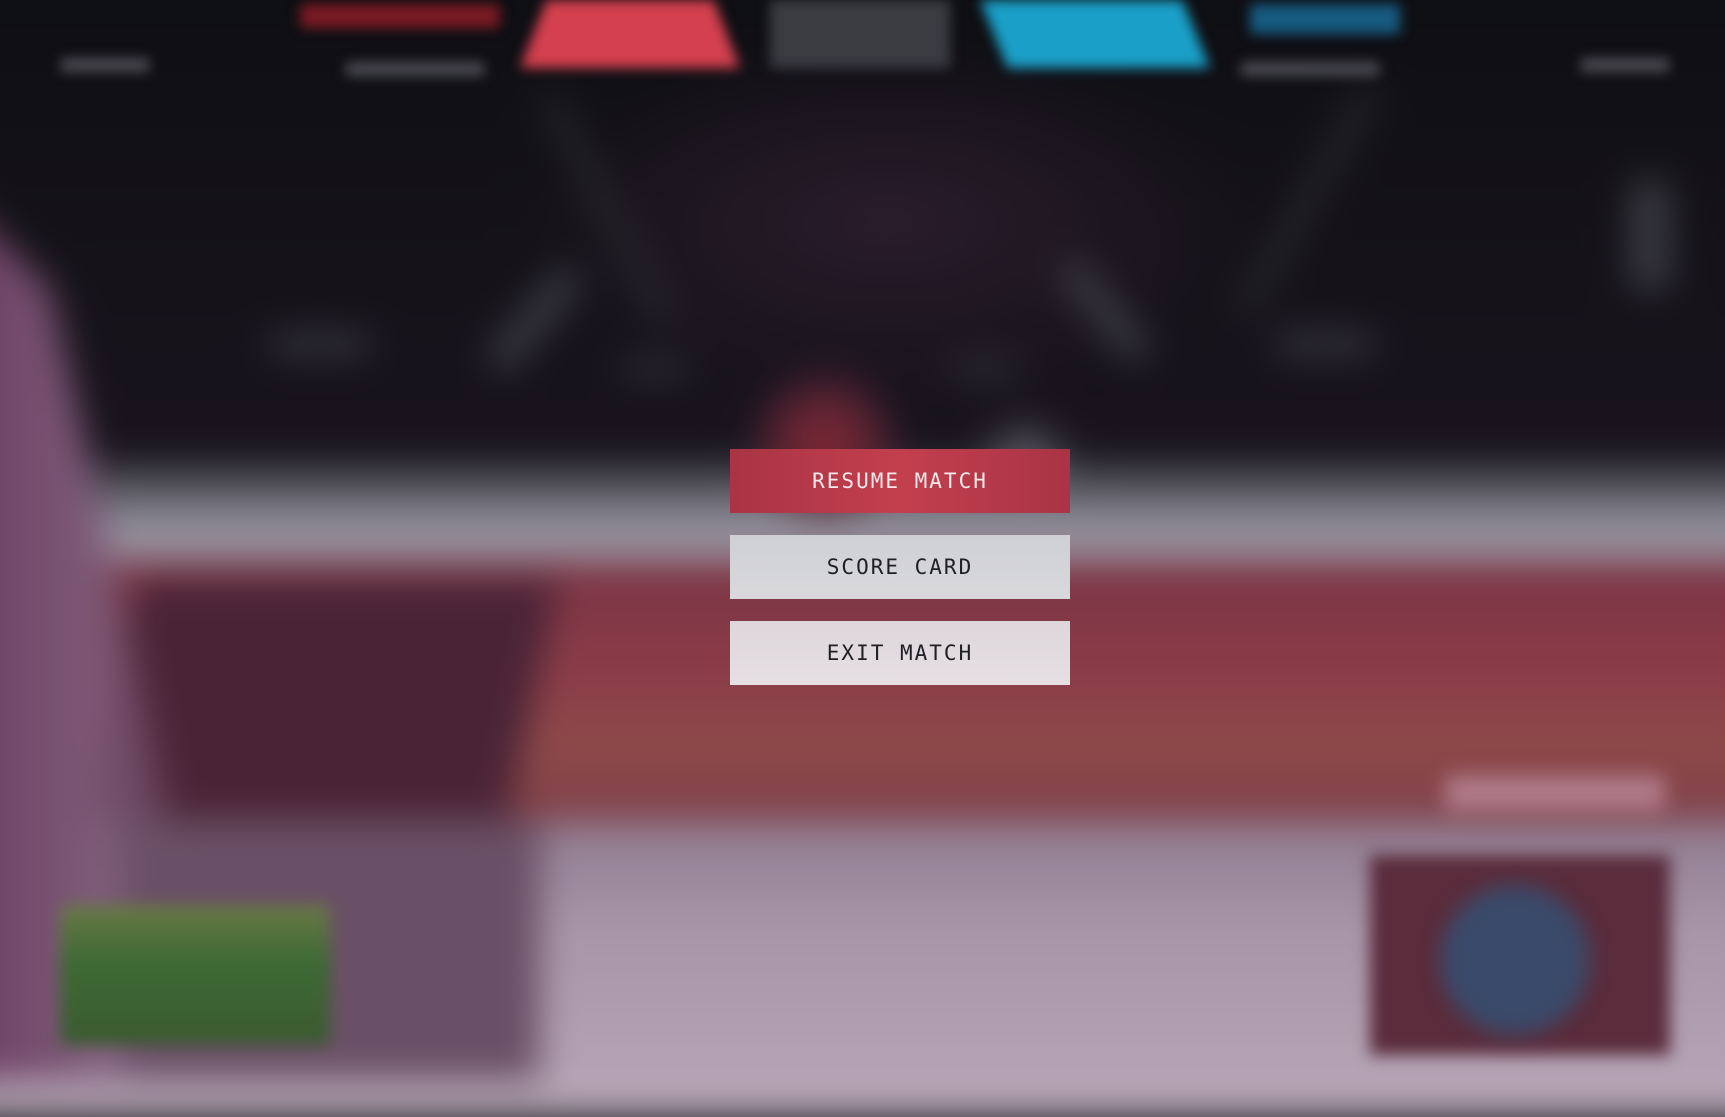 The image size is (1725, 1117). I want to click on pause-menu: RESUME MATCH SCORE CARD EXIT MATCH, so click(900, 578).